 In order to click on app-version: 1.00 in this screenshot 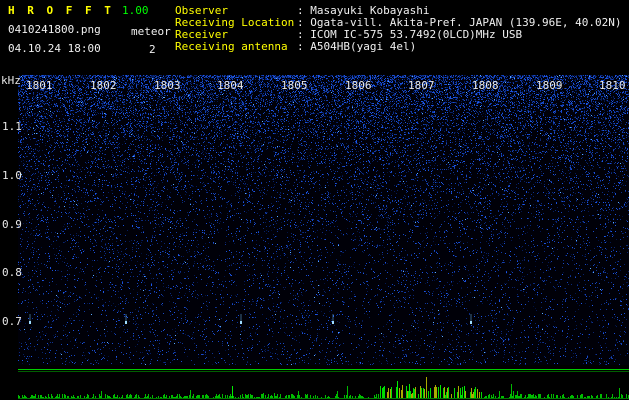, I will do `click(135, 10)`.